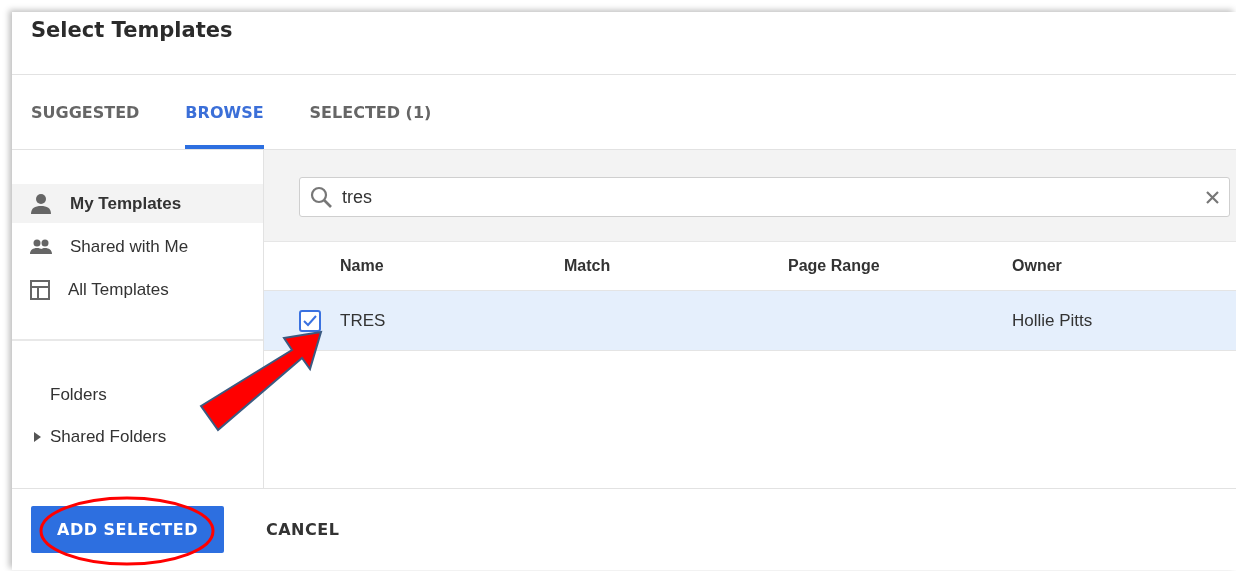 The image size is (1236, 571). What do you see at coordinates (750, 321) in the screenshot?
I see `table-row: TRES Hollie Pitts` at bounding box center [750, 321].